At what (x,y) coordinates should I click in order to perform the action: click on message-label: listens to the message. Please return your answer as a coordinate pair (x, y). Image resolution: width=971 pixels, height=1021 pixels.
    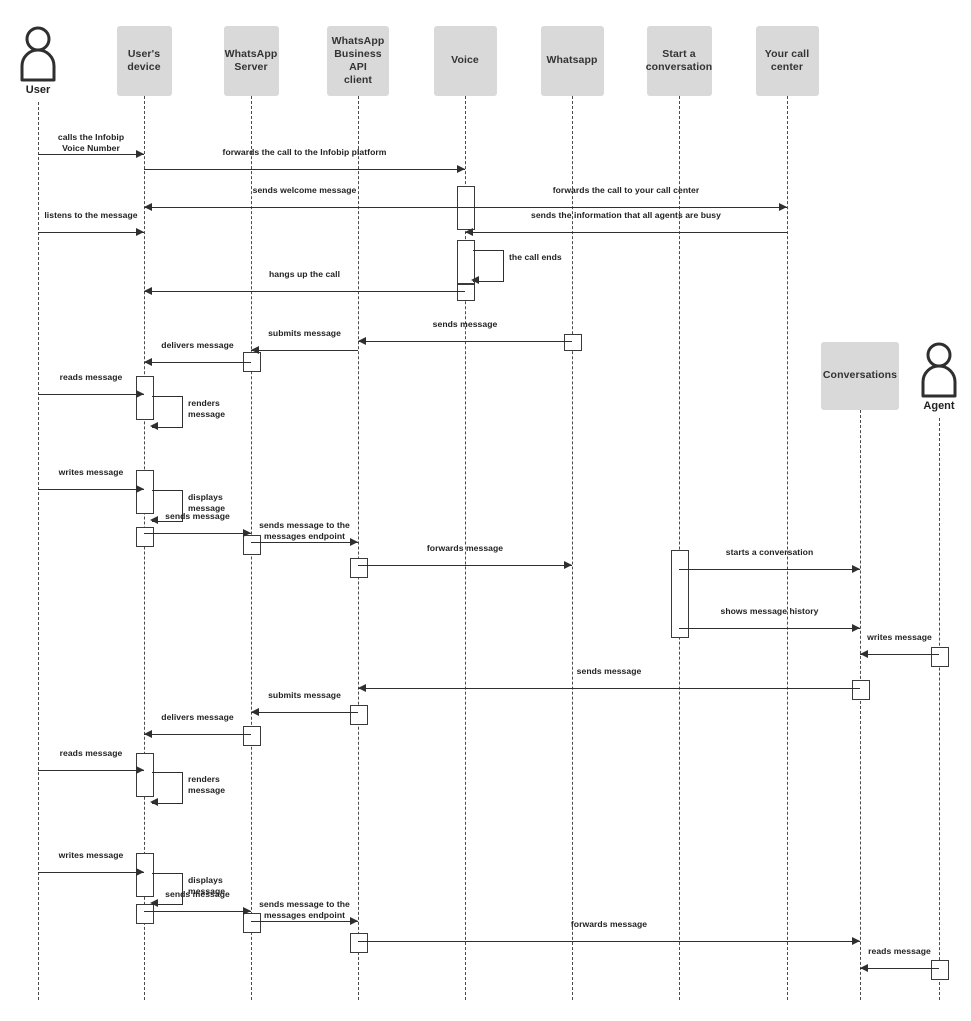
    Looking at the image, I should click on (91, 215).